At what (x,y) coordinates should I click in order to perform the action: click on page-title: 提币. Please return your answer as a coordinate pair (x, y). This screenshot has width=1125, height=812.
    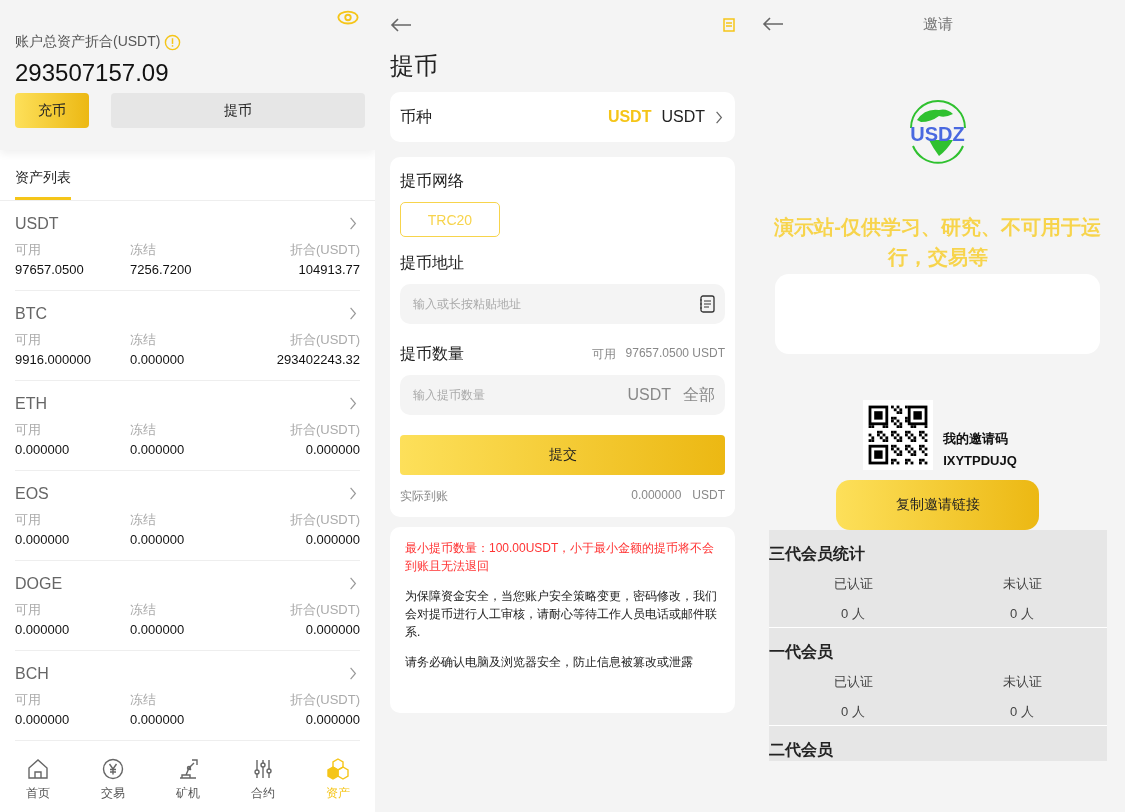
    Looking at the image, I should click on (414, 66).